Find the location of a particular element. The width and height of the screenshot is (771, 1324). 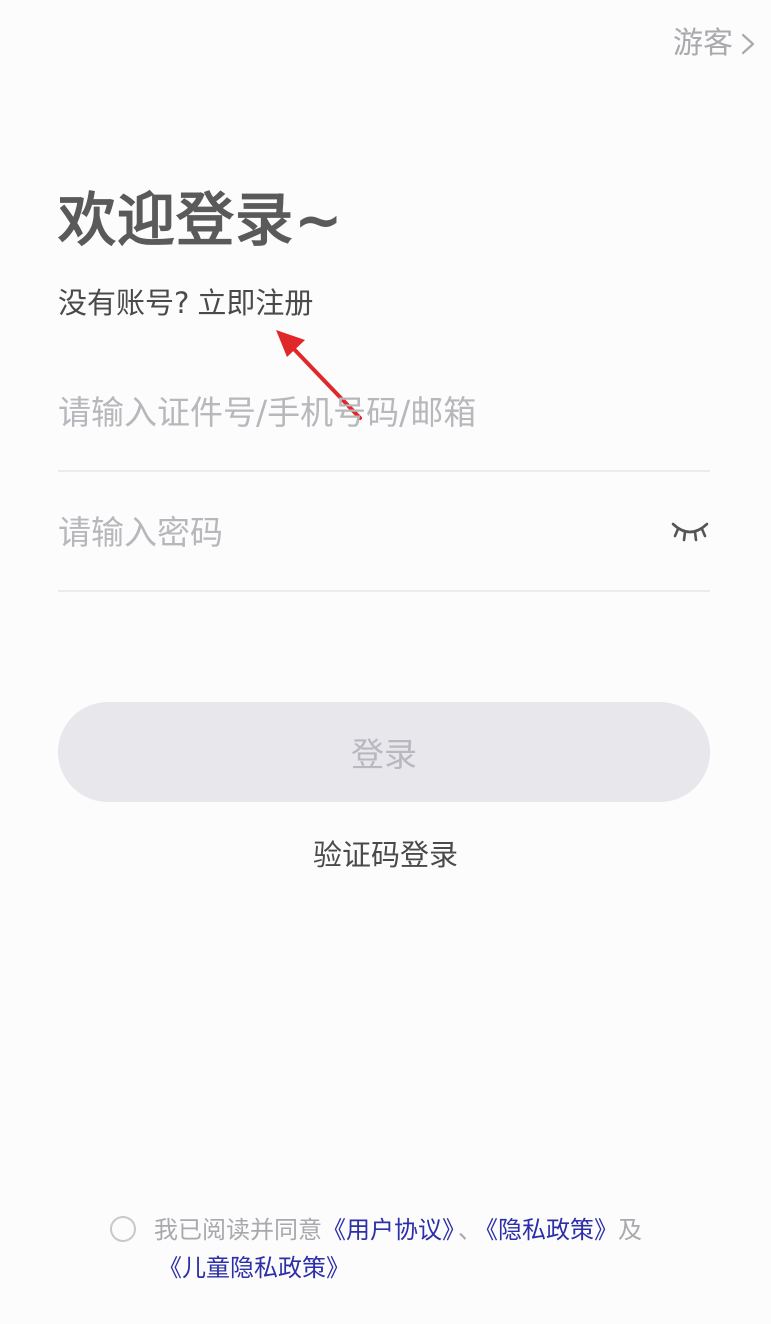

agreement-checkbox is located at coordinates (123, 1229).